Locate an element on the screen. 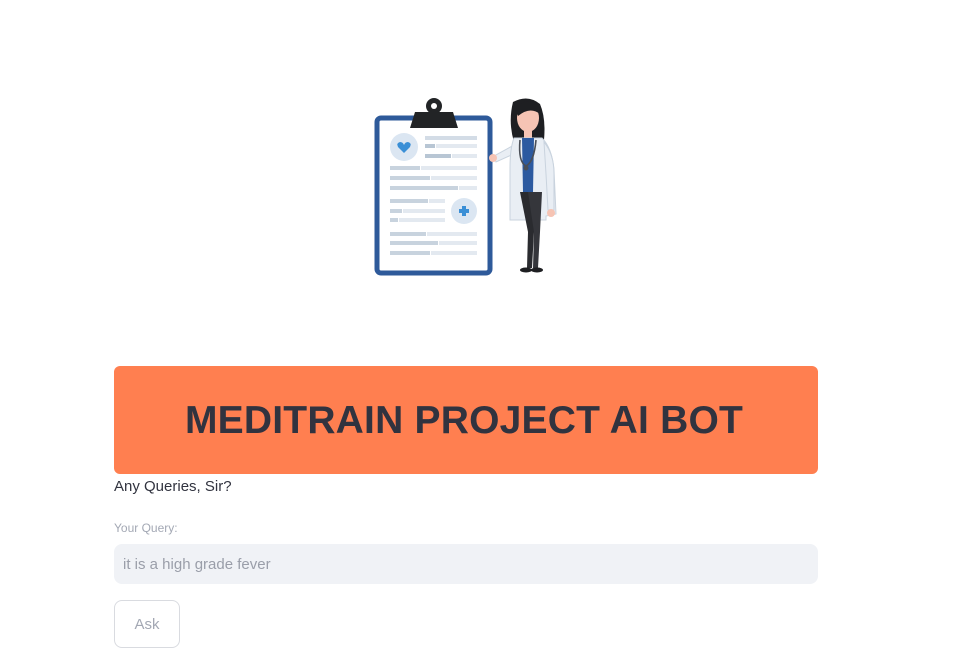 The height and width of the screenshot is (672, 958). clipboard-graphic is located at coordinates (433, 187).